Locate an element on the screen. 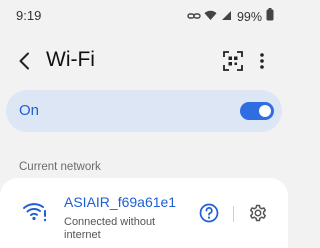 This screenshot has height=248, width=320. network-settings-button is located at coordinates (258, 213).